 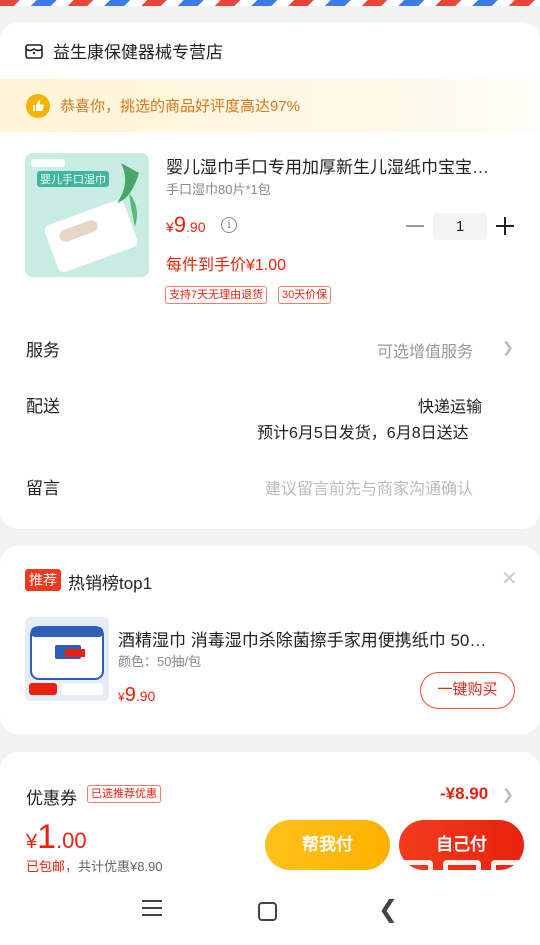 I want to click on recommend-badge: 推荐, so click(x=43, y=580).